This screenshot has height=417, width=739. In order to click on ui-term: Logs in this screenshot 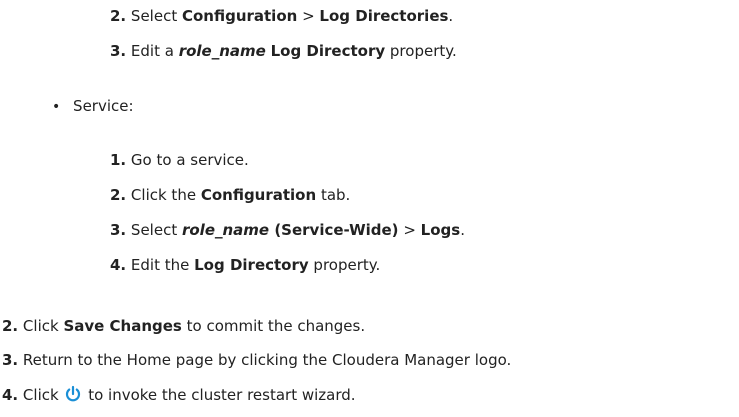, I will do `click(440, 230)`.